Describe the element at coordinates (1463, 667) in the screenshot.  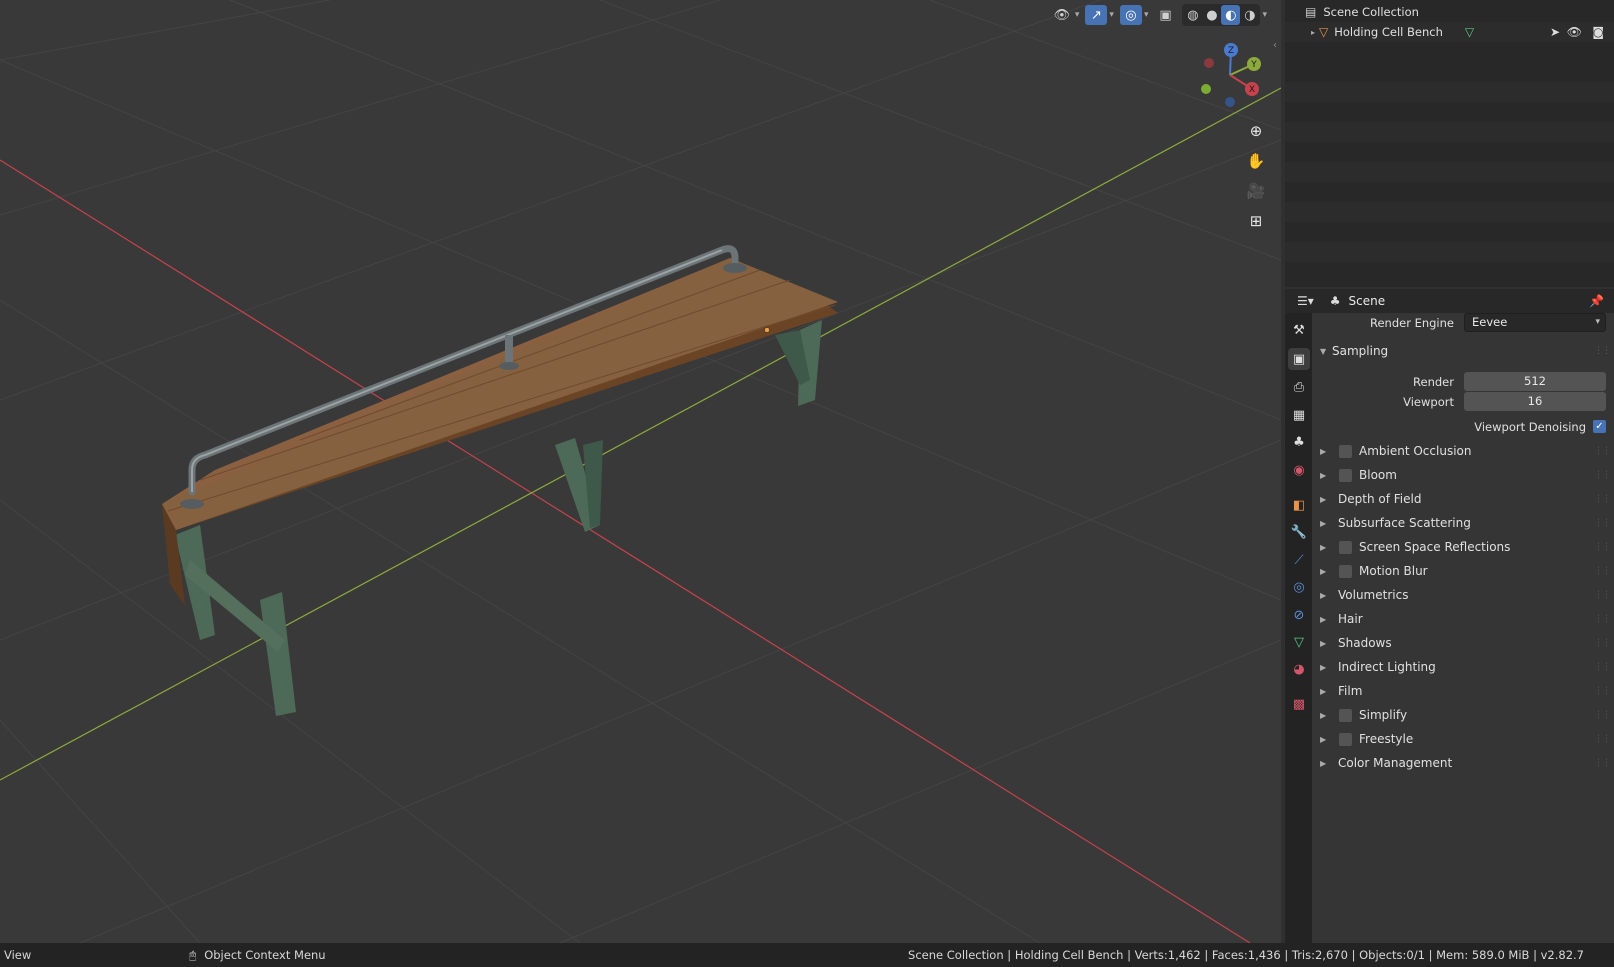
I see `panel-indirect-lighting: ▶ Indirect Lighting ⋮⋮` at that location.